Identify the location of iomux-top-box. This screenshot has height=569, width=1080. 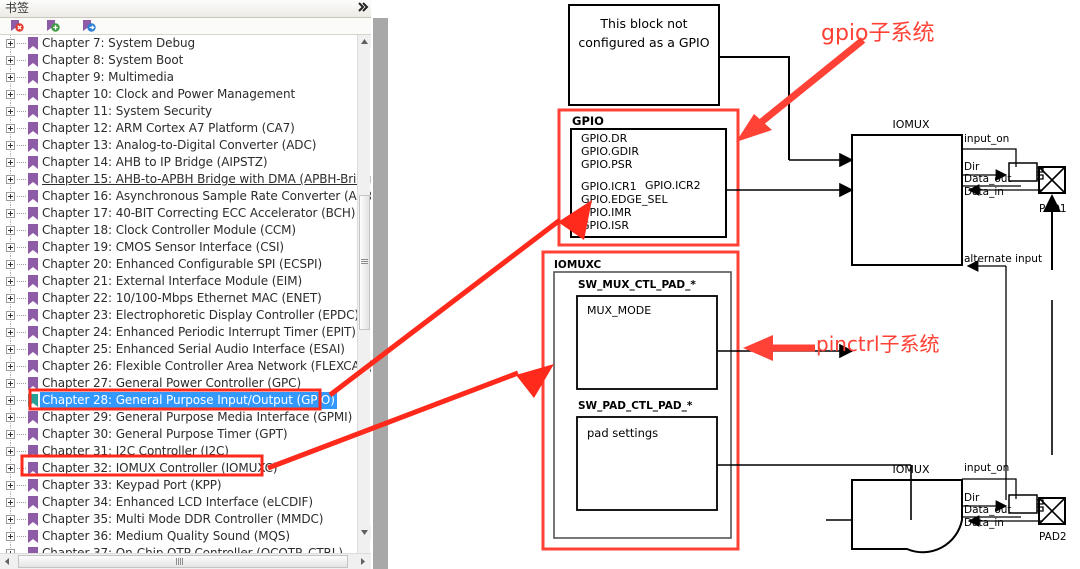
(907, 200).